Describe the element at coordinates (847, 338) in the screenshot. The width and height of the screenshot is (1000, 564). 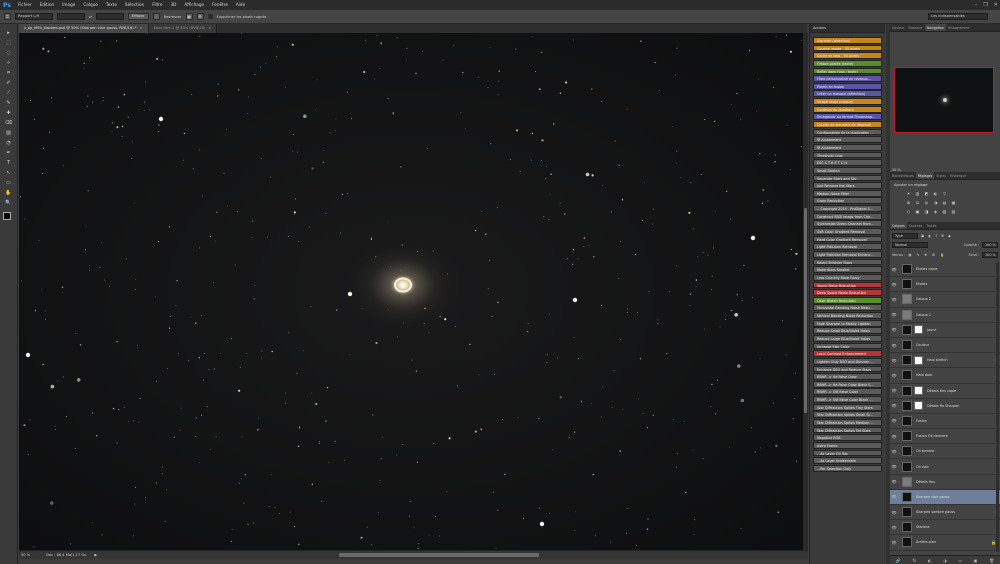
I see `action-item: Reduce Large Blue/Violet Halos` at that location.